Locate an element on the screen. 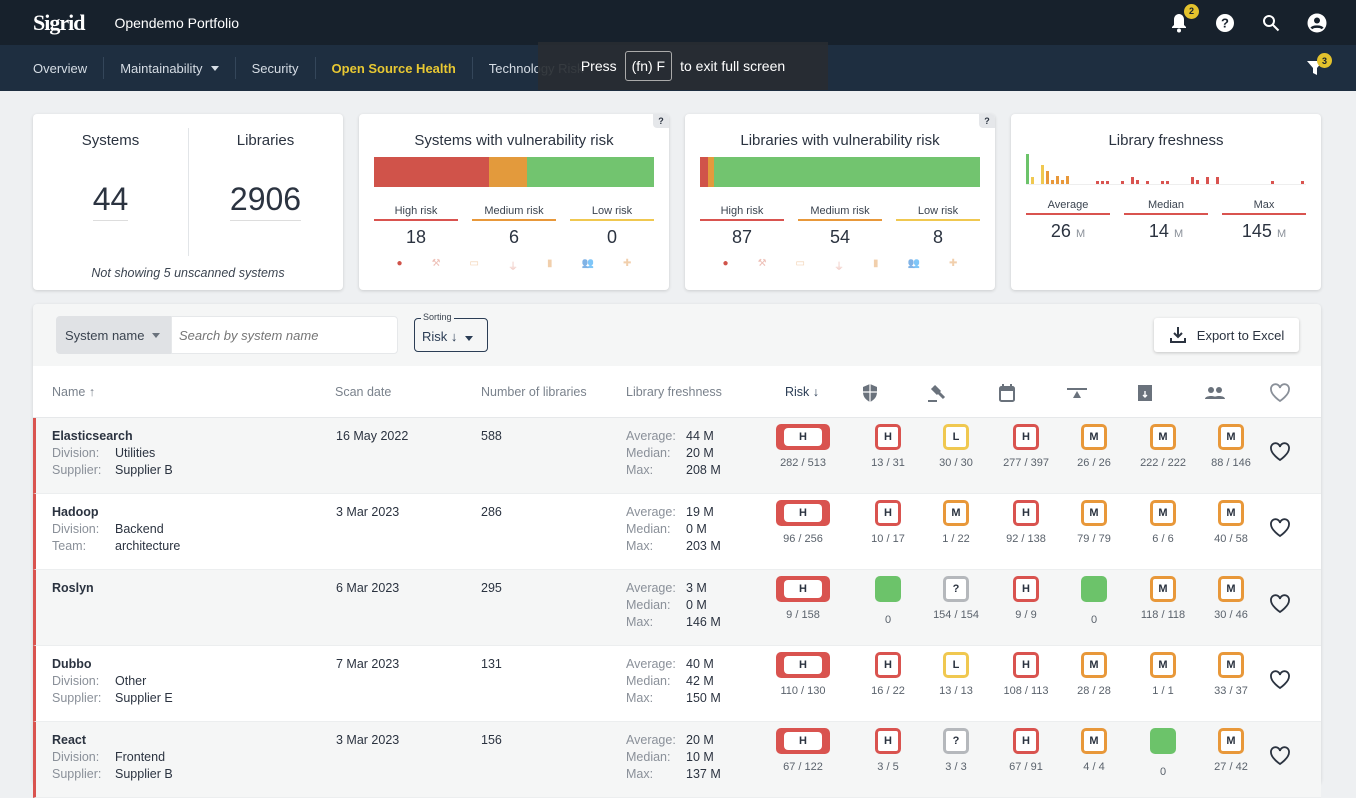  overall-risk: H 67 / 122 is located at coordinates (803, 750).